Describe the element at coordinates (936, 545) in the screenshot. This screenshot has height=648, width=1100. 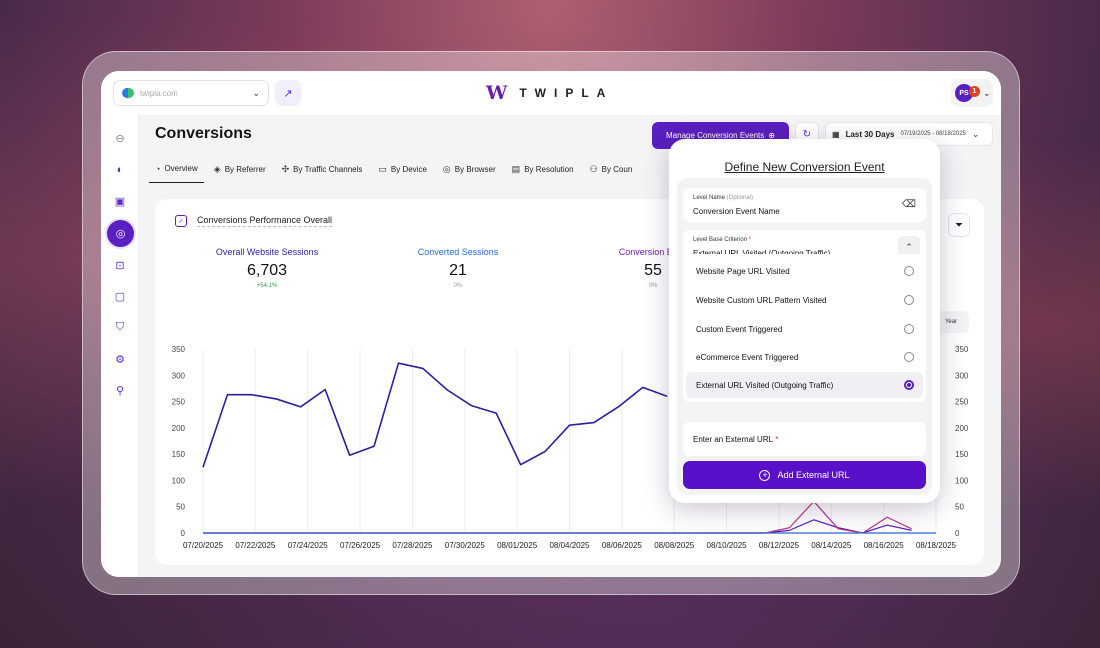
I see `x-tick-label: 08/18/2025` at that location.